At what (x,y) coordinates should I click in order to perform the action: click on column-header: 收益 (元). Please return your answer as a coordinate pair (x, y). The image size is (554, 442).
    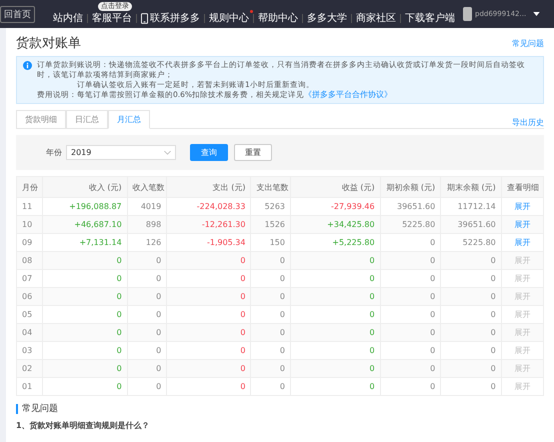
    Looking at the image, I should click on (335, 187).